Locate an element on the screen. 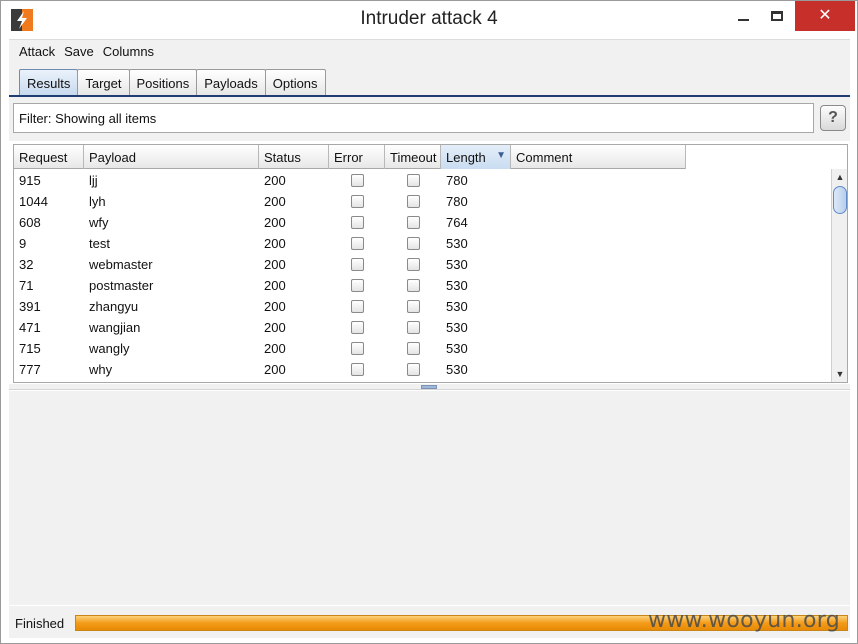 This screenshot has width=858, height=644. splitter-grip-icon is located at coordinates (429, 387).